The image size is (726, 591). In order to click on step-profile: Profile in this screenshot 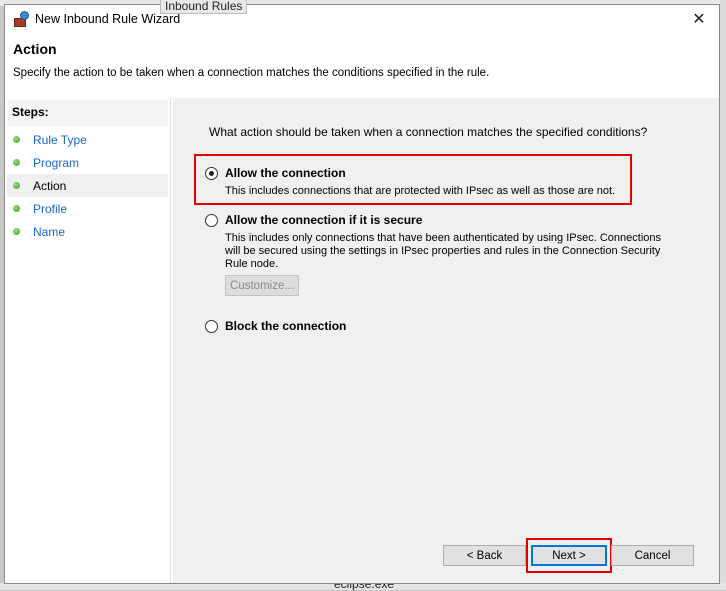, I will do `click(87, 208)`.